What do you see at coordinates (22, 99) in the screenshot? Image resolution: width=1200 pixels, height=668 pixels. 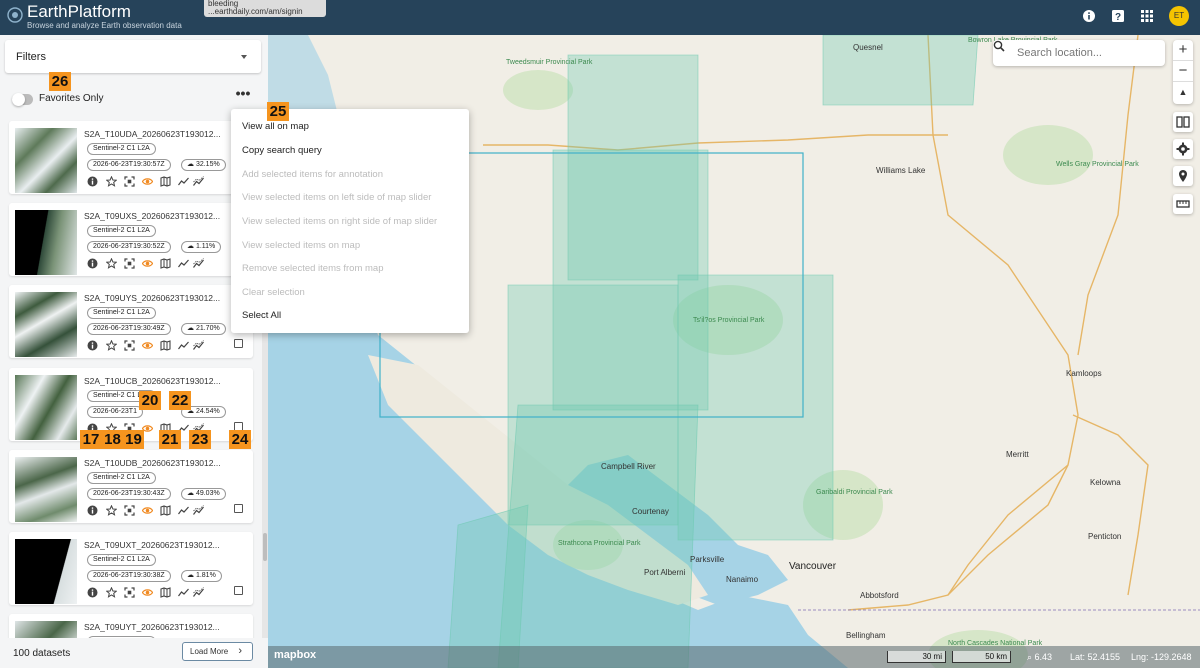 I see `favorites-toggle` at bounding box center [22, 99].